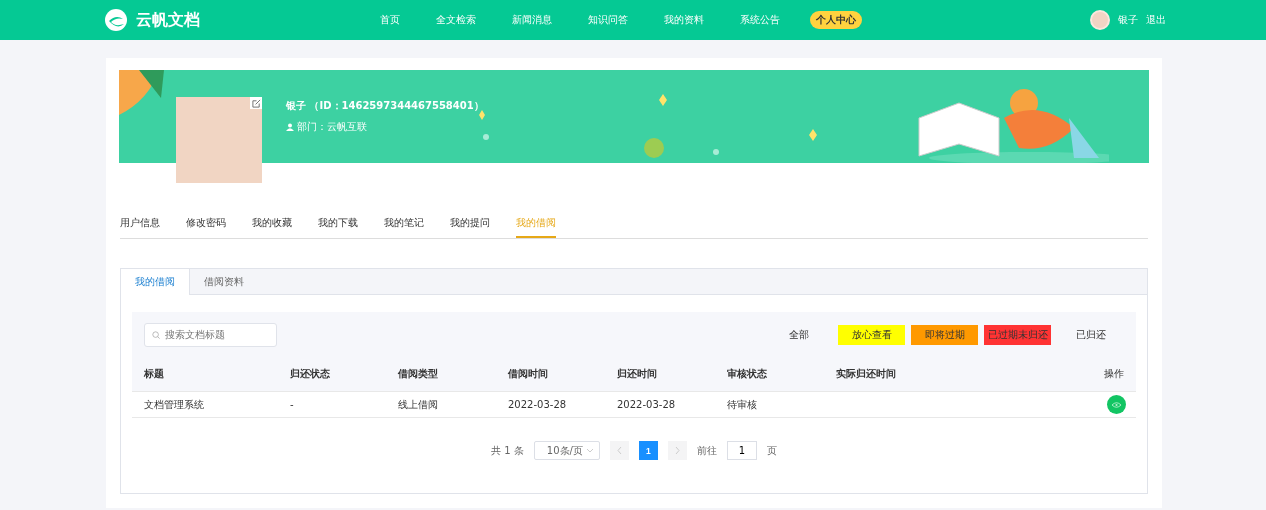 This screenshot has height=510, width=1266. I want to click on goto-label: 前往, so click(706, 450).